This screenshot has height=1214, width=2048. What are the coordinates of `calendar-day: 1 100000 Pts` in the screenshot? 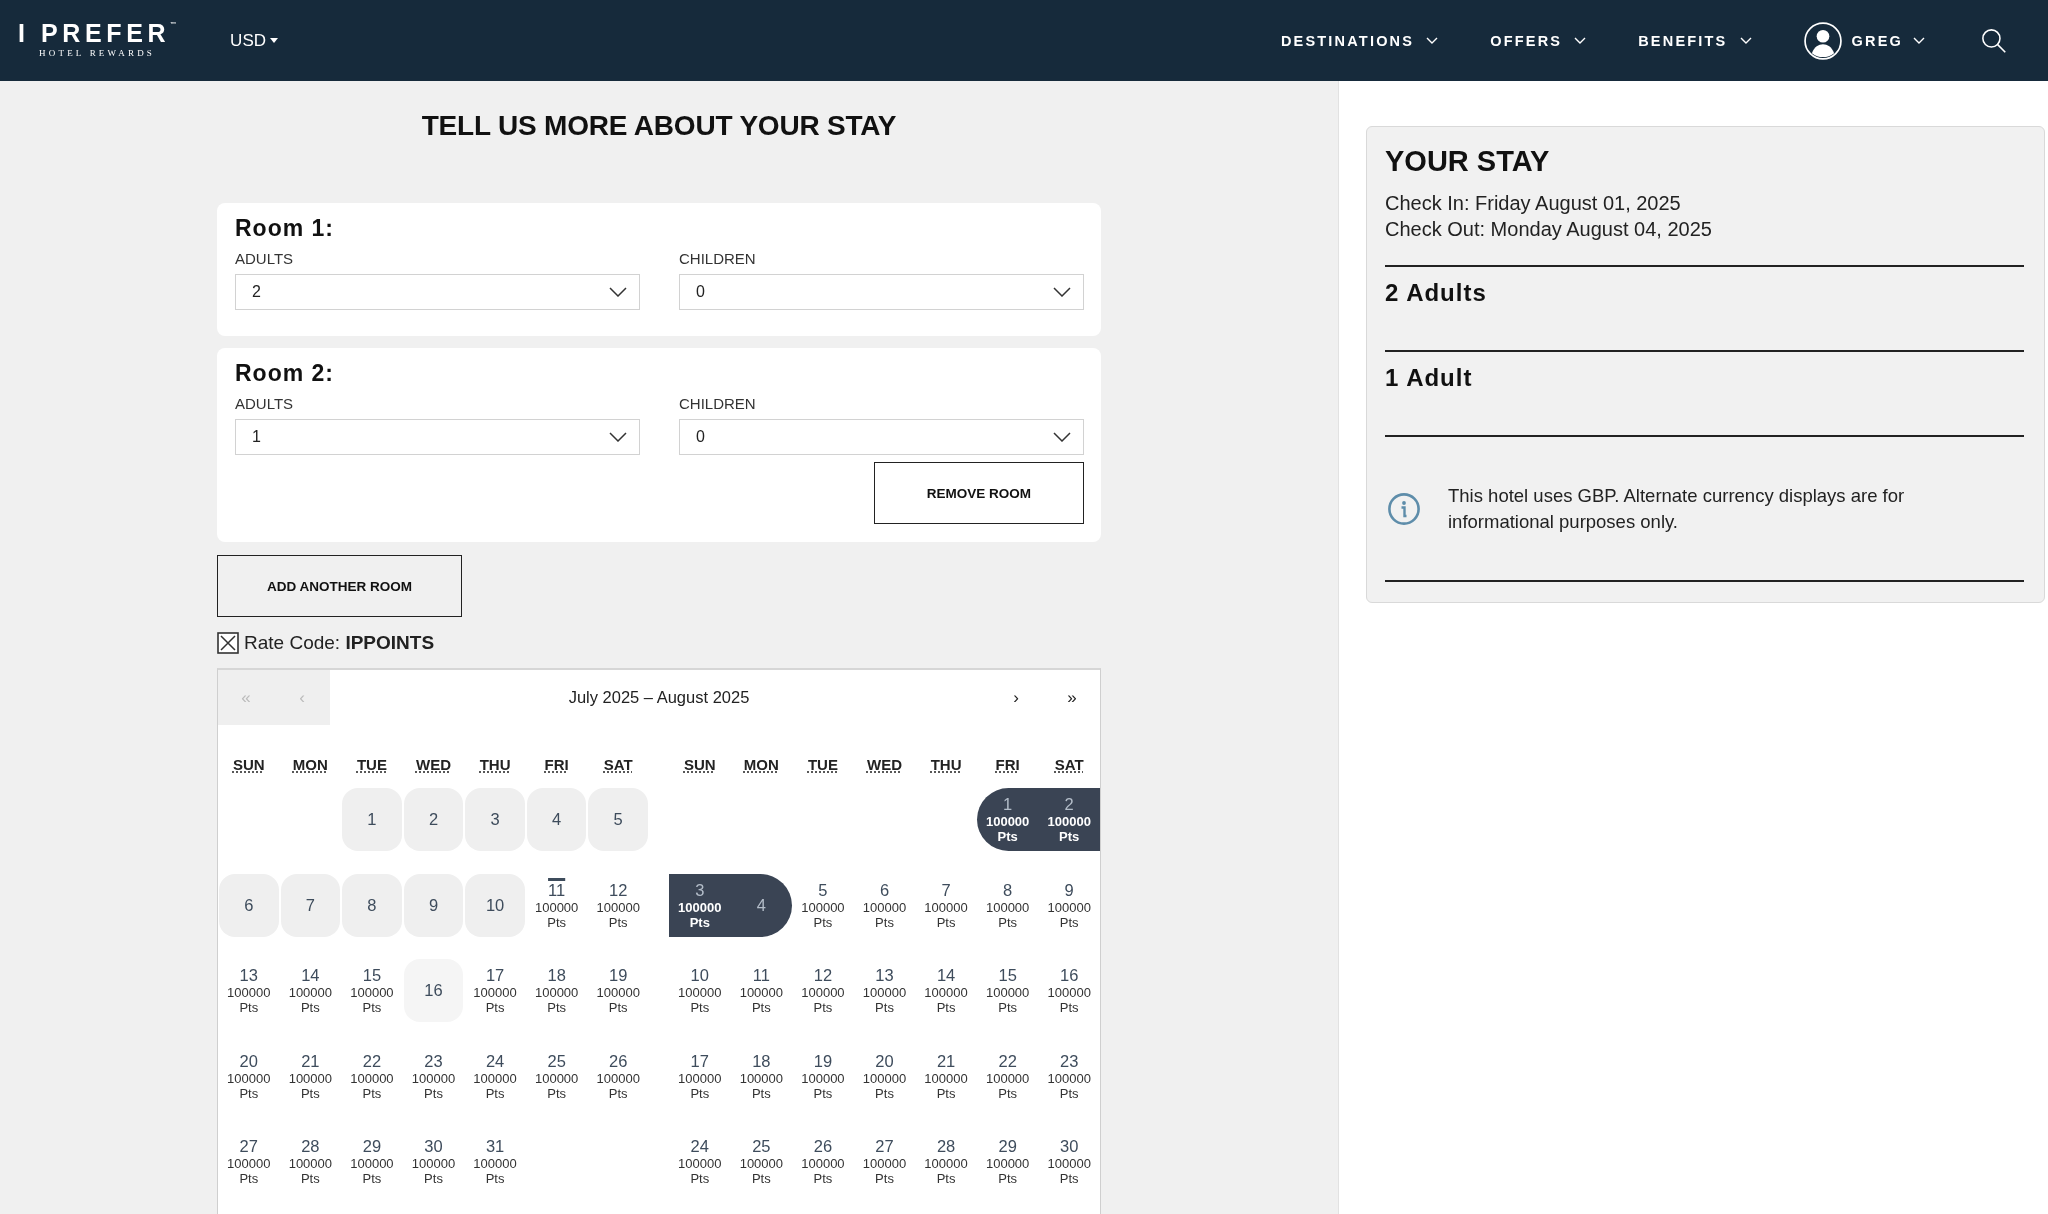 It's located at (1007, 819).